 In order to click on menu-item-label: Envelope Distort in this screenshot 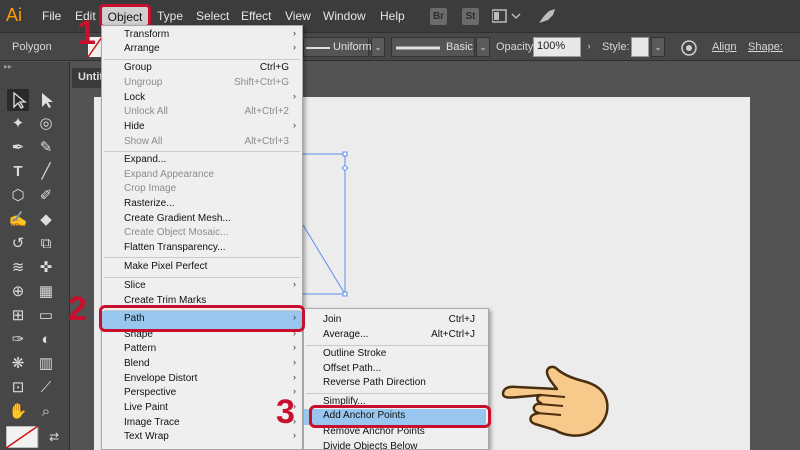, I will do `click(161, 378)`.